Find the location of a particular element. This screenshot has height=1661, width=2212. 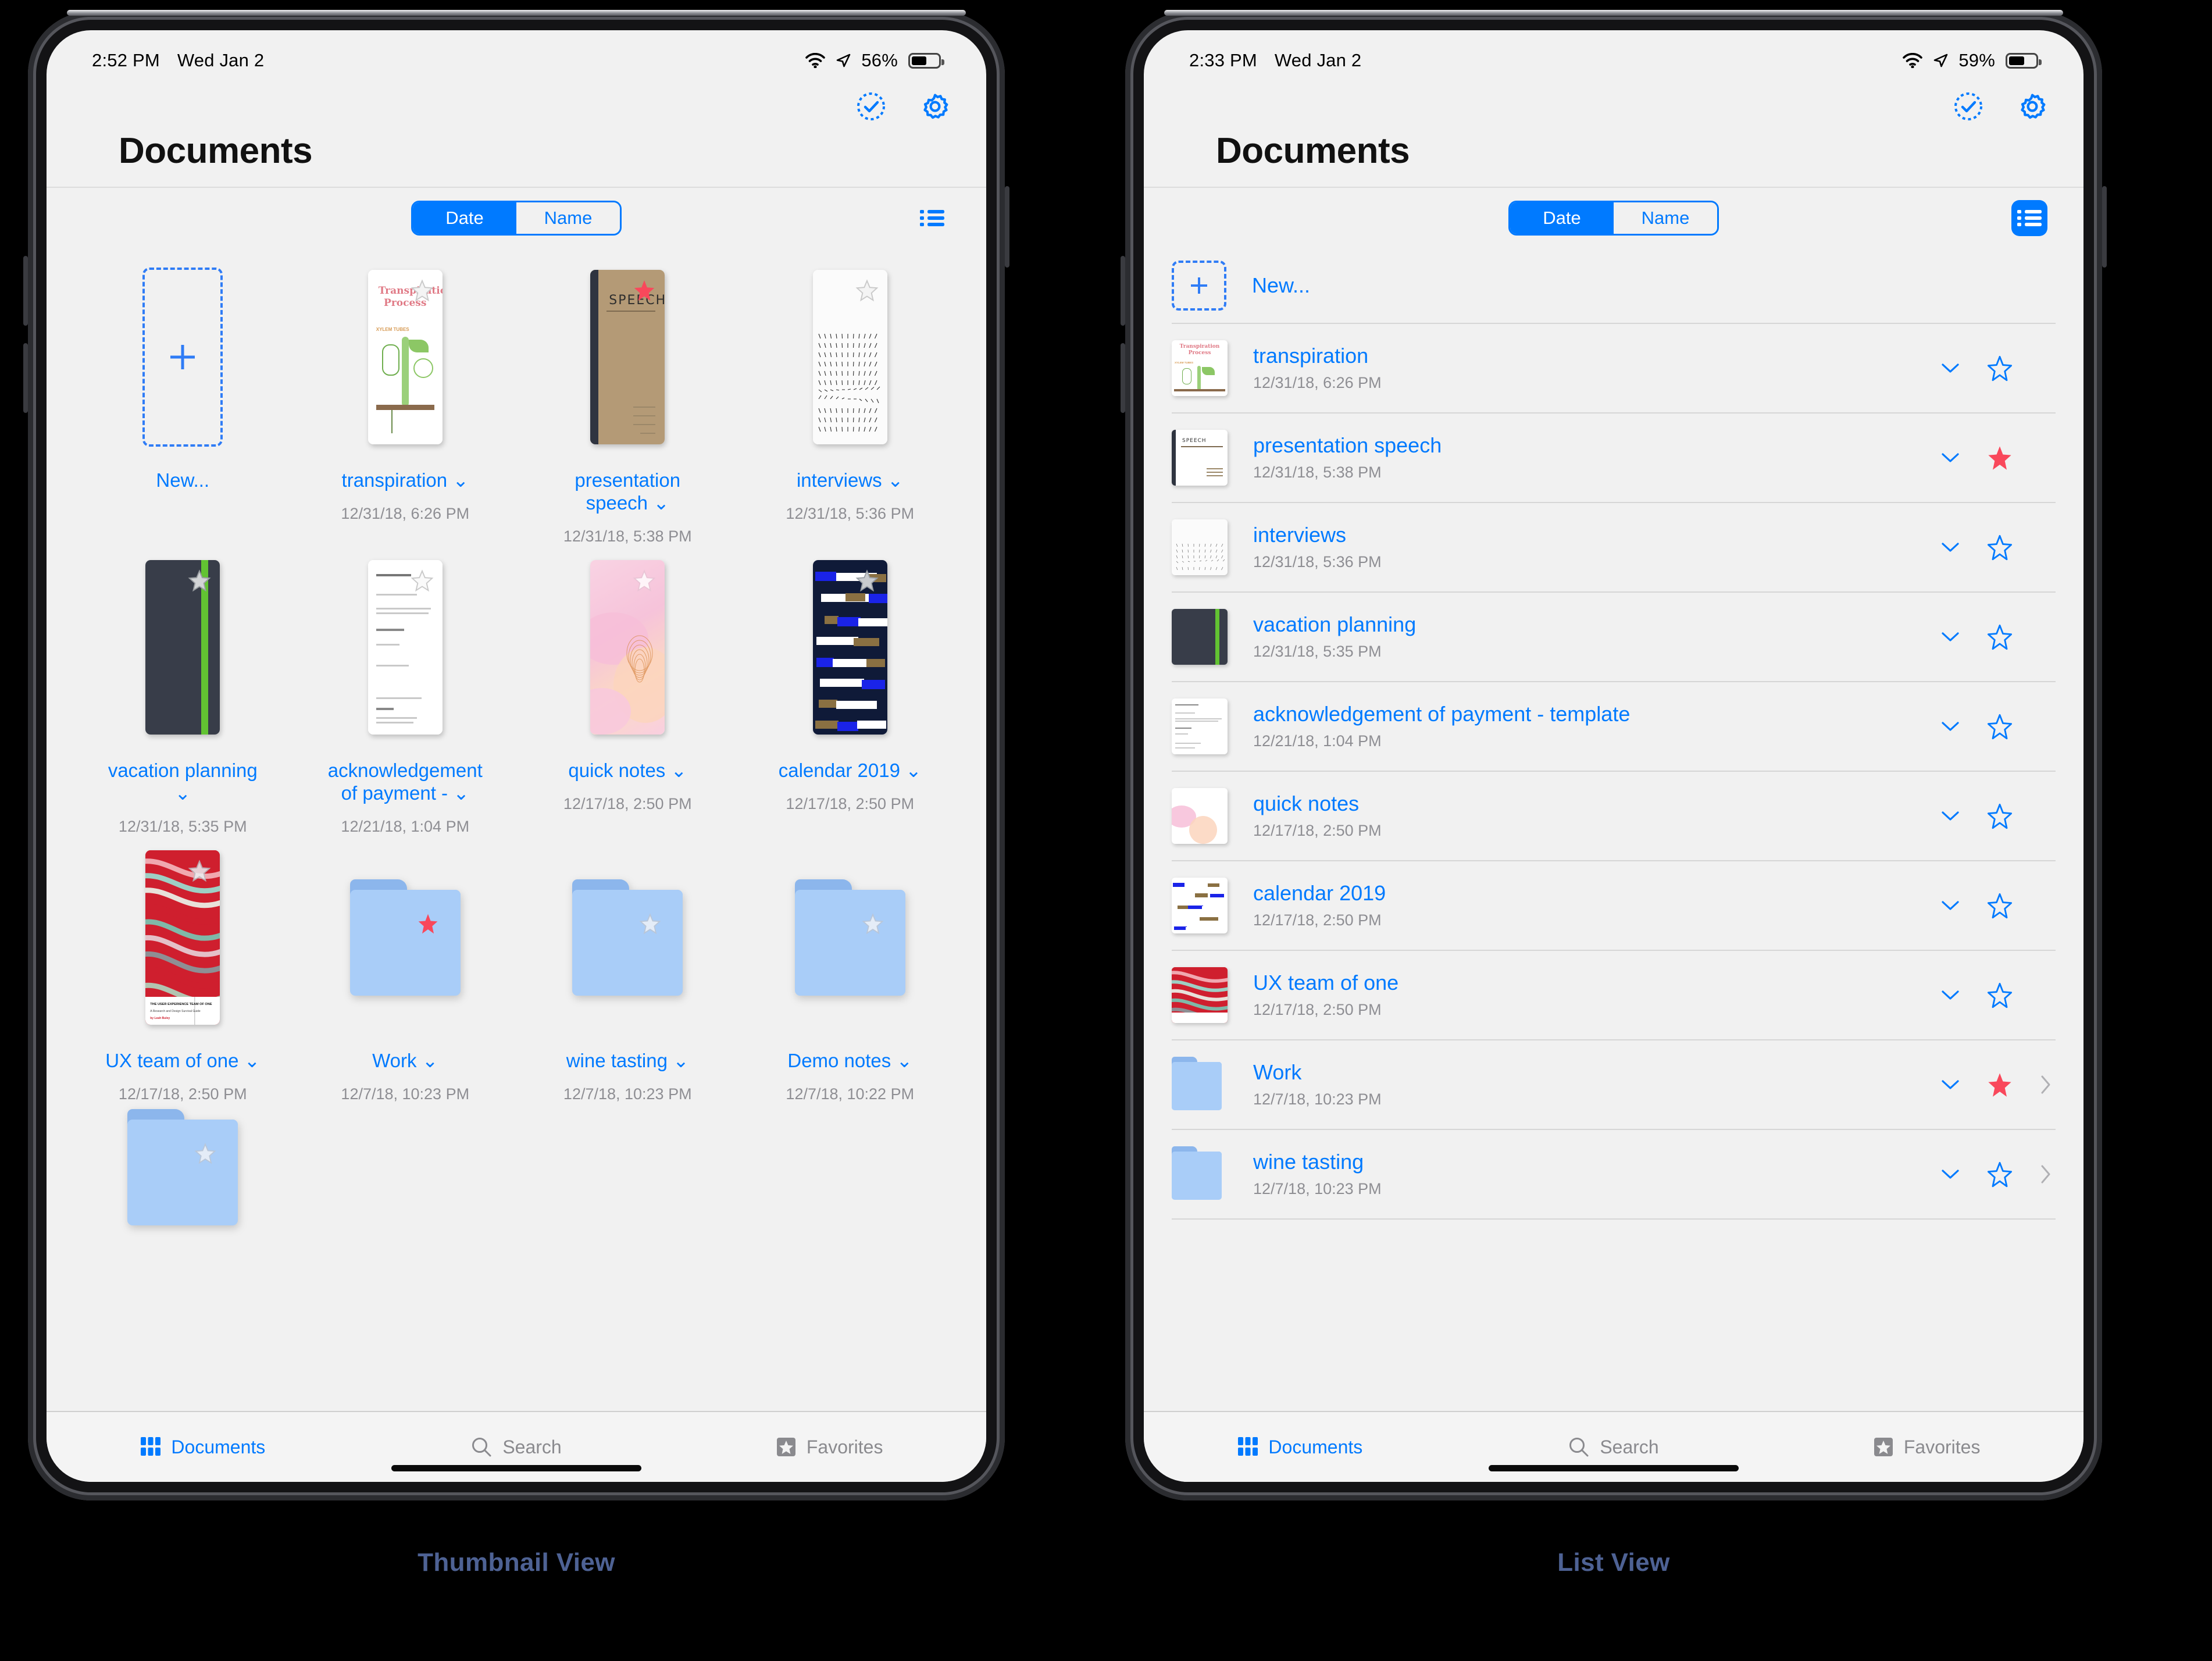

grid-item-transpiration: TranspirationProcess XYLEM TUBES is located at coordinates (406, 406).